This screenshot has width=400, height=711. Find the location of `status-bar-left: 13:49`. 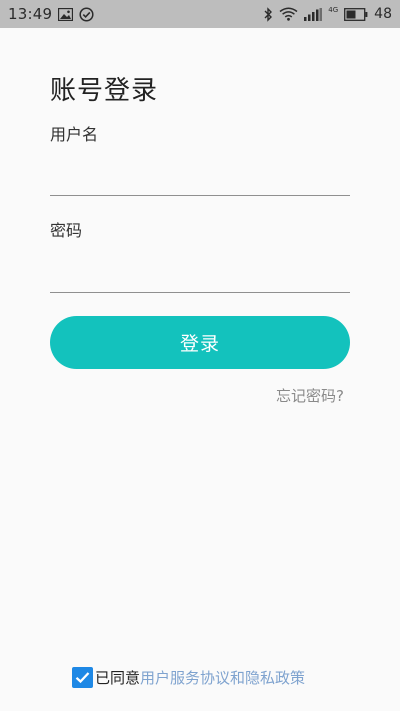

status-bar-left: 13:49 is located at coordinates (51, 14).